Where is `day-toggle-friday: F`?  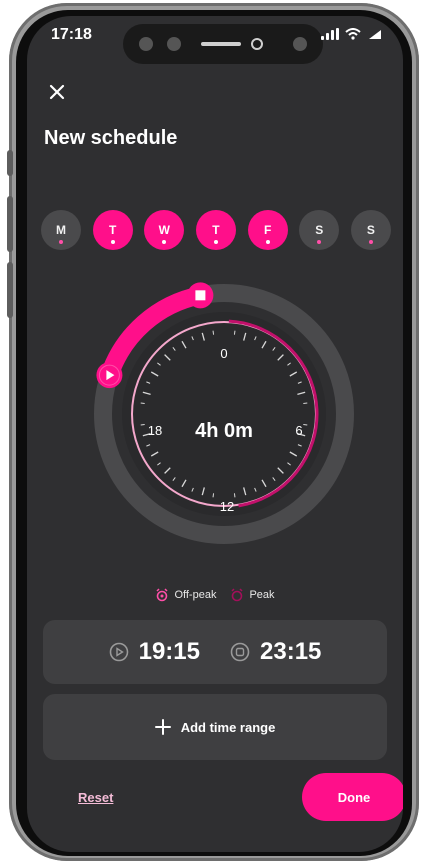
day-toggle-friday: F is located at coordinates (267, 230).